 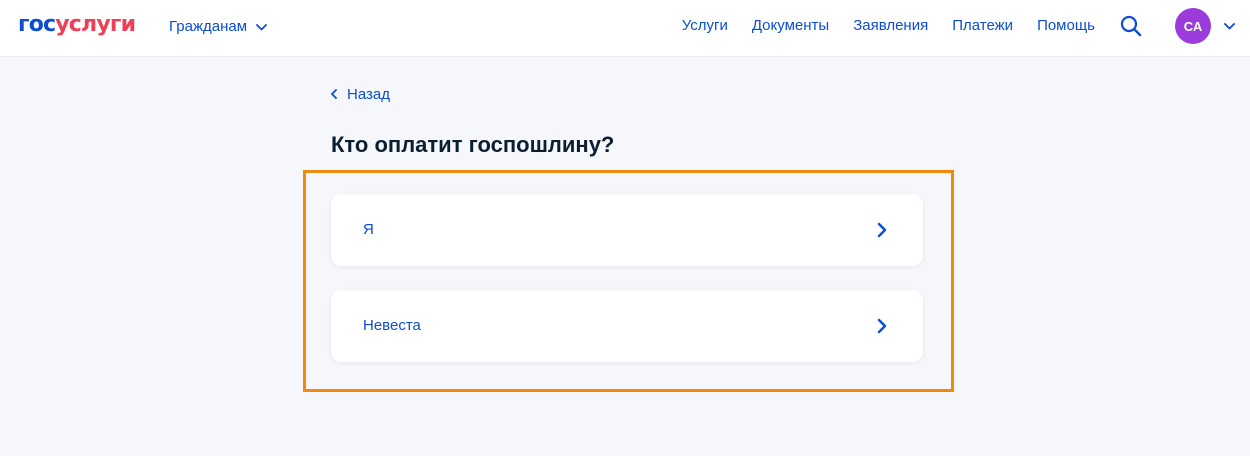 I want to click on logo-part-uslugi: услуги, so click(x=95, y=24).